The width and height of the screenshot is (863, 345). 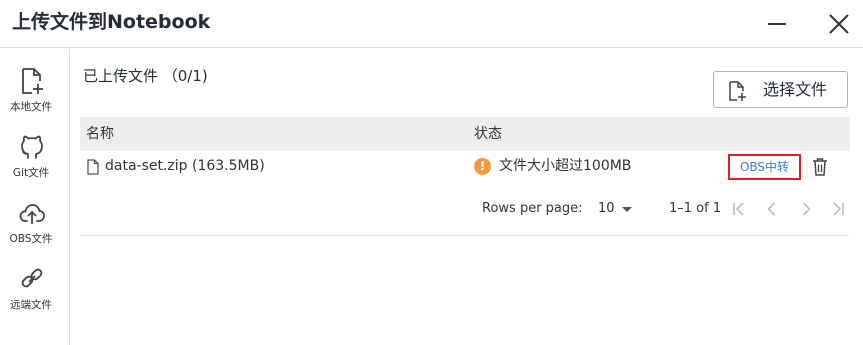 I want to click on table-divider, so click(x=465, y=235).